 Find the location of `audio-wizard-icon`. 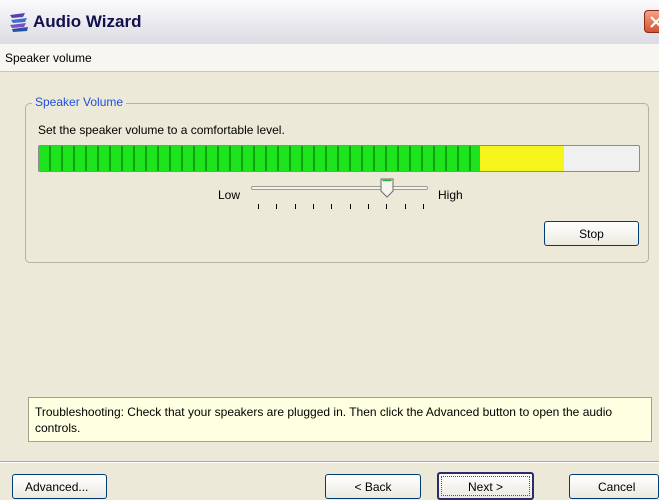

audio-wizard-icon is located at coordinates (19, 22).